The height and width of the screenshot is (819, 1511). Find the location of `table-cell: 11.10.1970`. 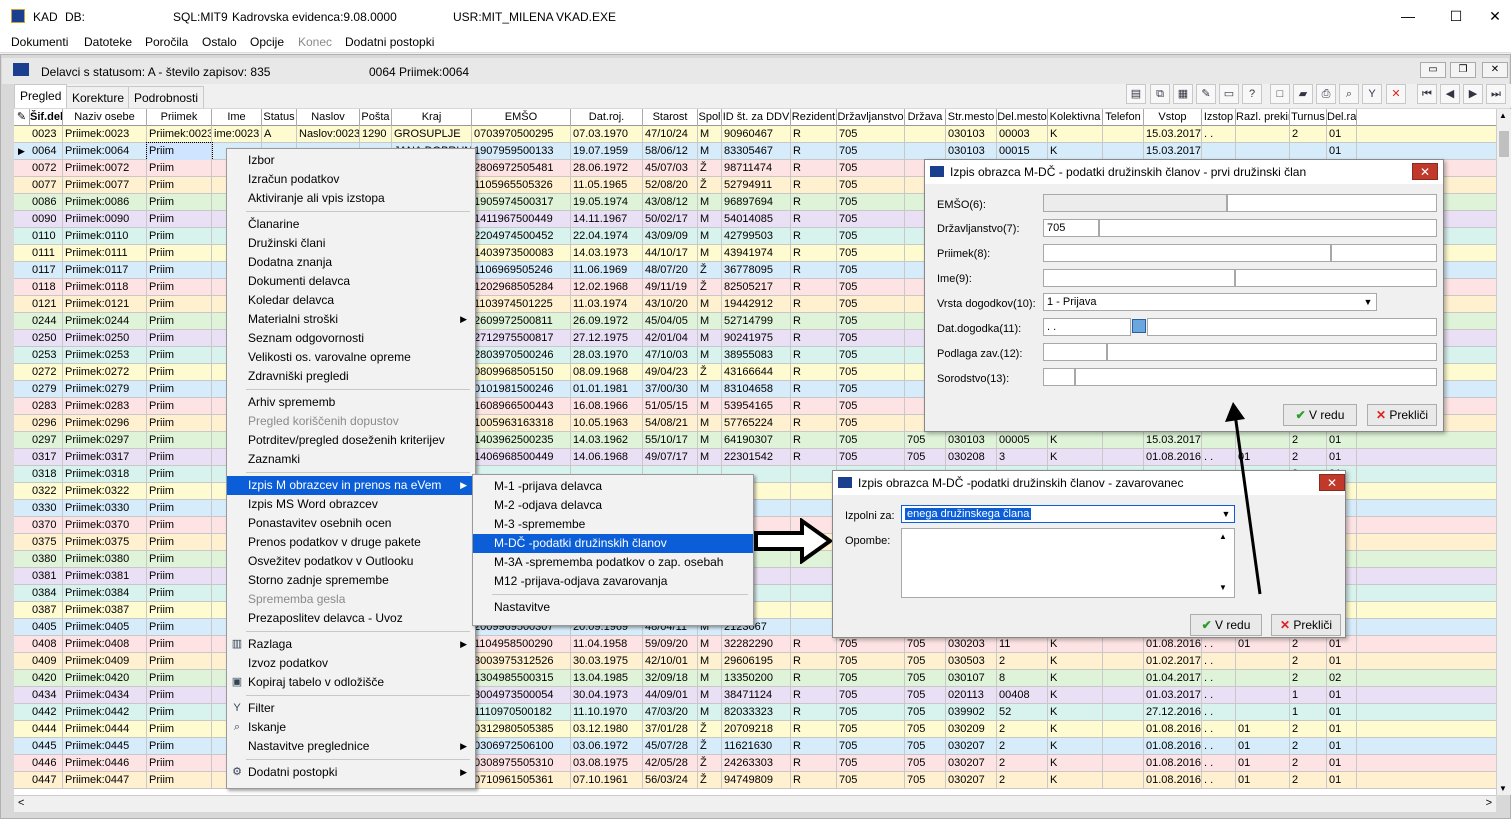

table-cell: 11.10.1970 is located at coordinates (607, 712).